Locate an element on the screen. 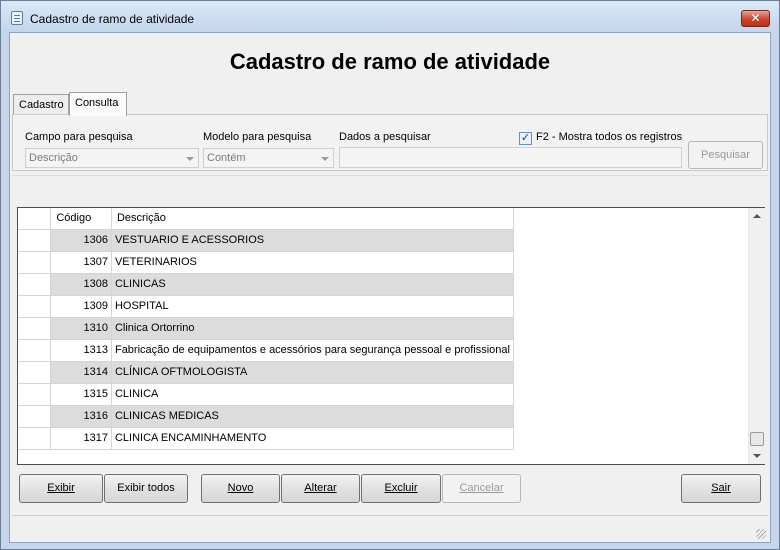 The width and height of the screenshot is (780, 550). separator is located at coordinates (390, 190).